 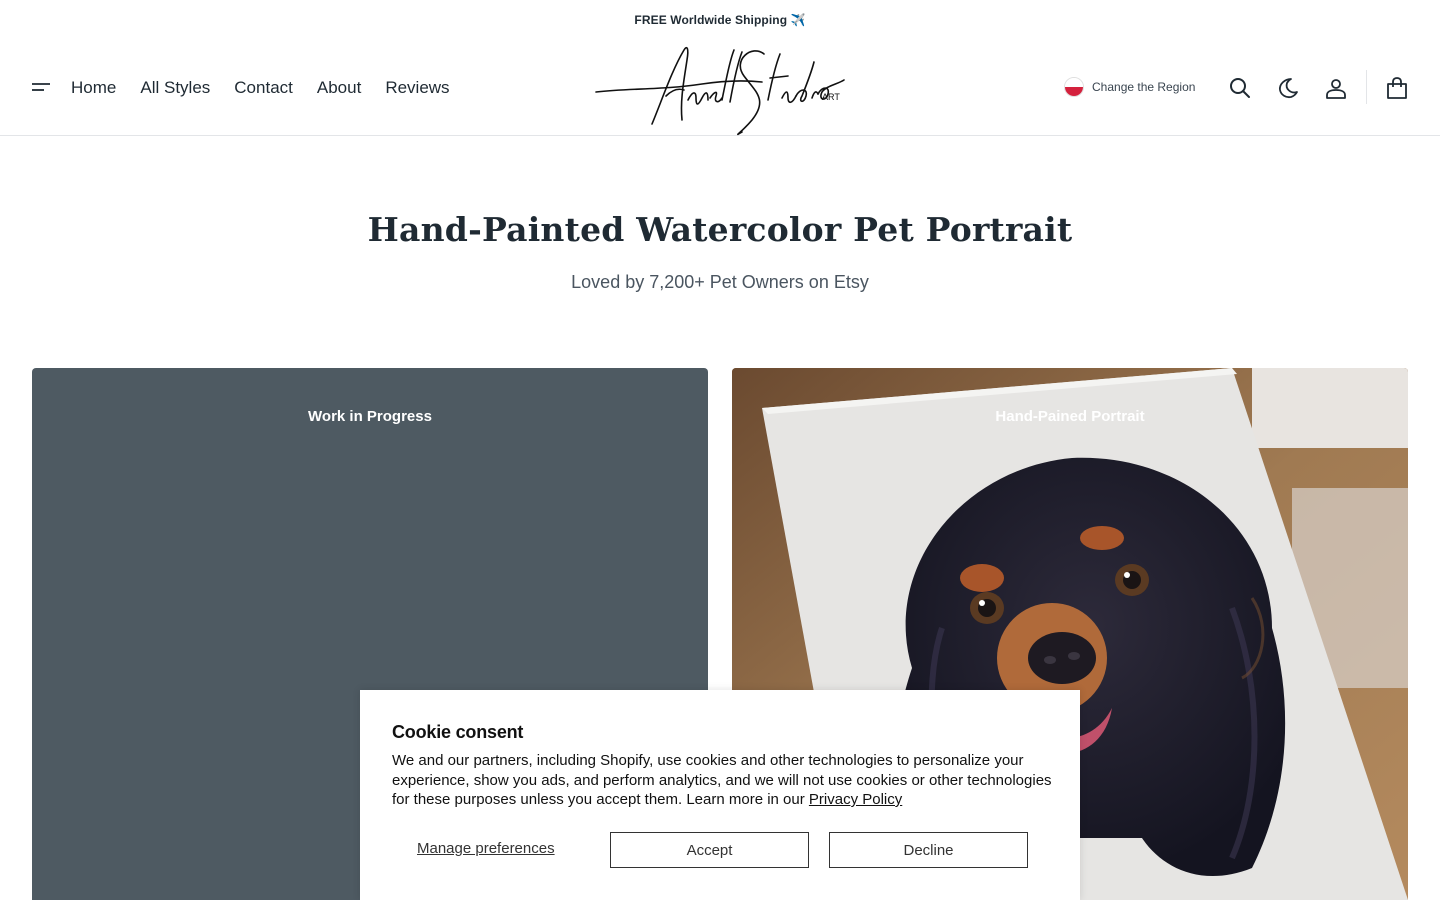 What do you see at coordinates (1070, 416) in the screenshot?
I see `card-label: Hand-Pained Portrait` at bounding box center [1070, 416].